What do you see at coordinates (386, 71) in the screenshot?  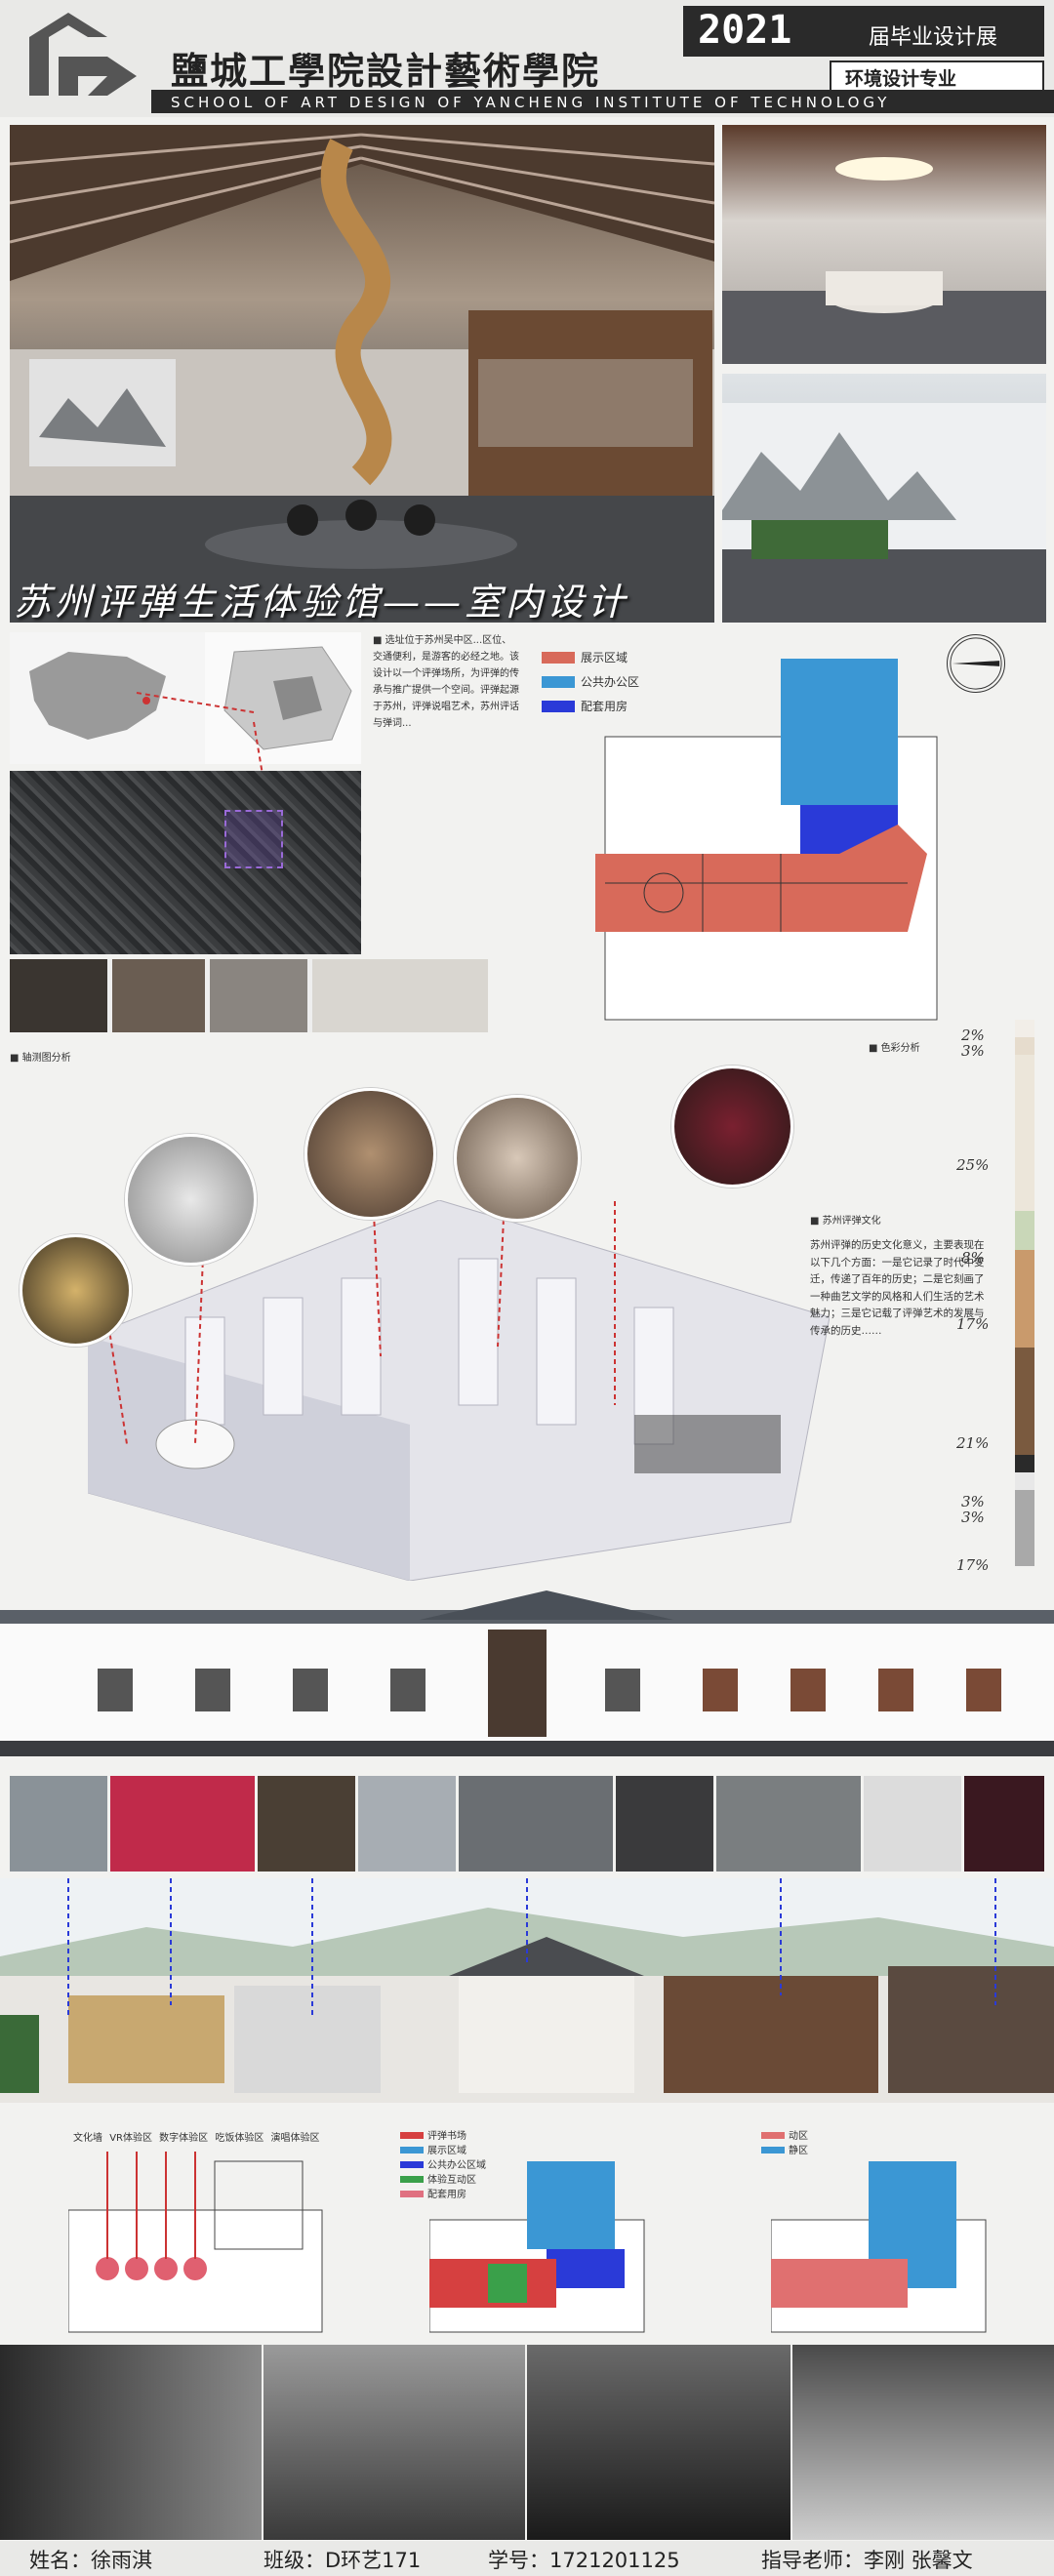 I see `school-name-cn: 鹽城工學院設計藝術學院` at bounding box center [386, 71].